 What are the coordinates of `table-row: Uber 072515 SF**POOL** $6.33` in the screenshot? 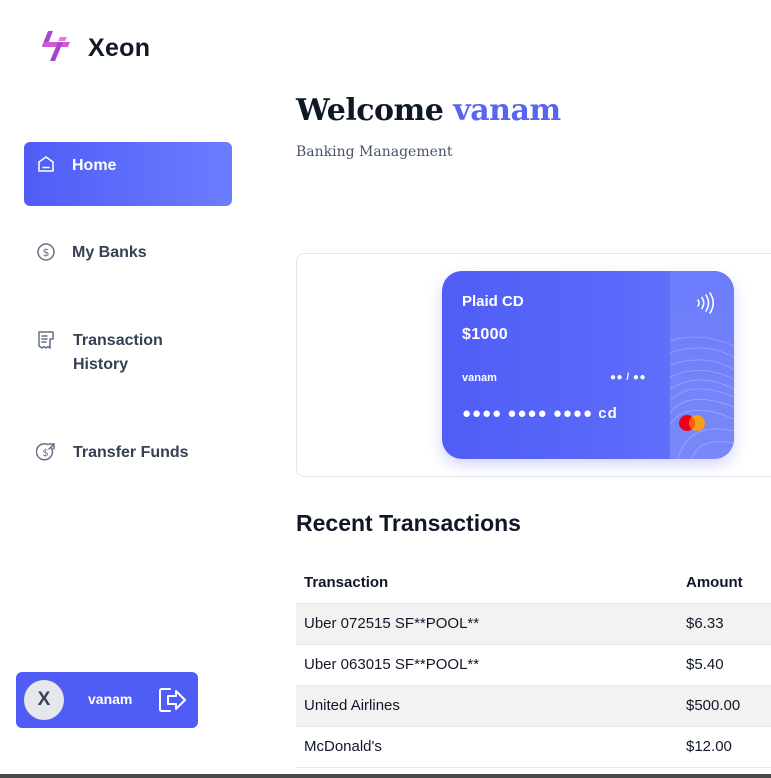 It's located at (533, 624).